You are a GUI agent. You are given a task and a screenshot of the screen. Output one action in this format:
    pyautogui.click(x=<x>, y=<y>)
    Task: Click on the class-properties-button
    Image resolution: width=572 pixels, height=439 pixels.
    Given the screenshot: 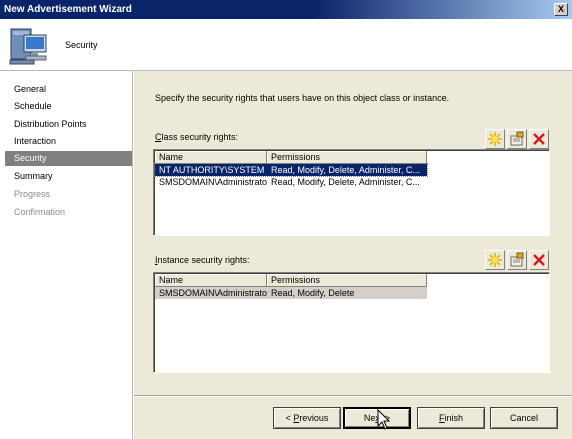 What is the action you would take?
    pyautogui.click(x=517, y=139)
    